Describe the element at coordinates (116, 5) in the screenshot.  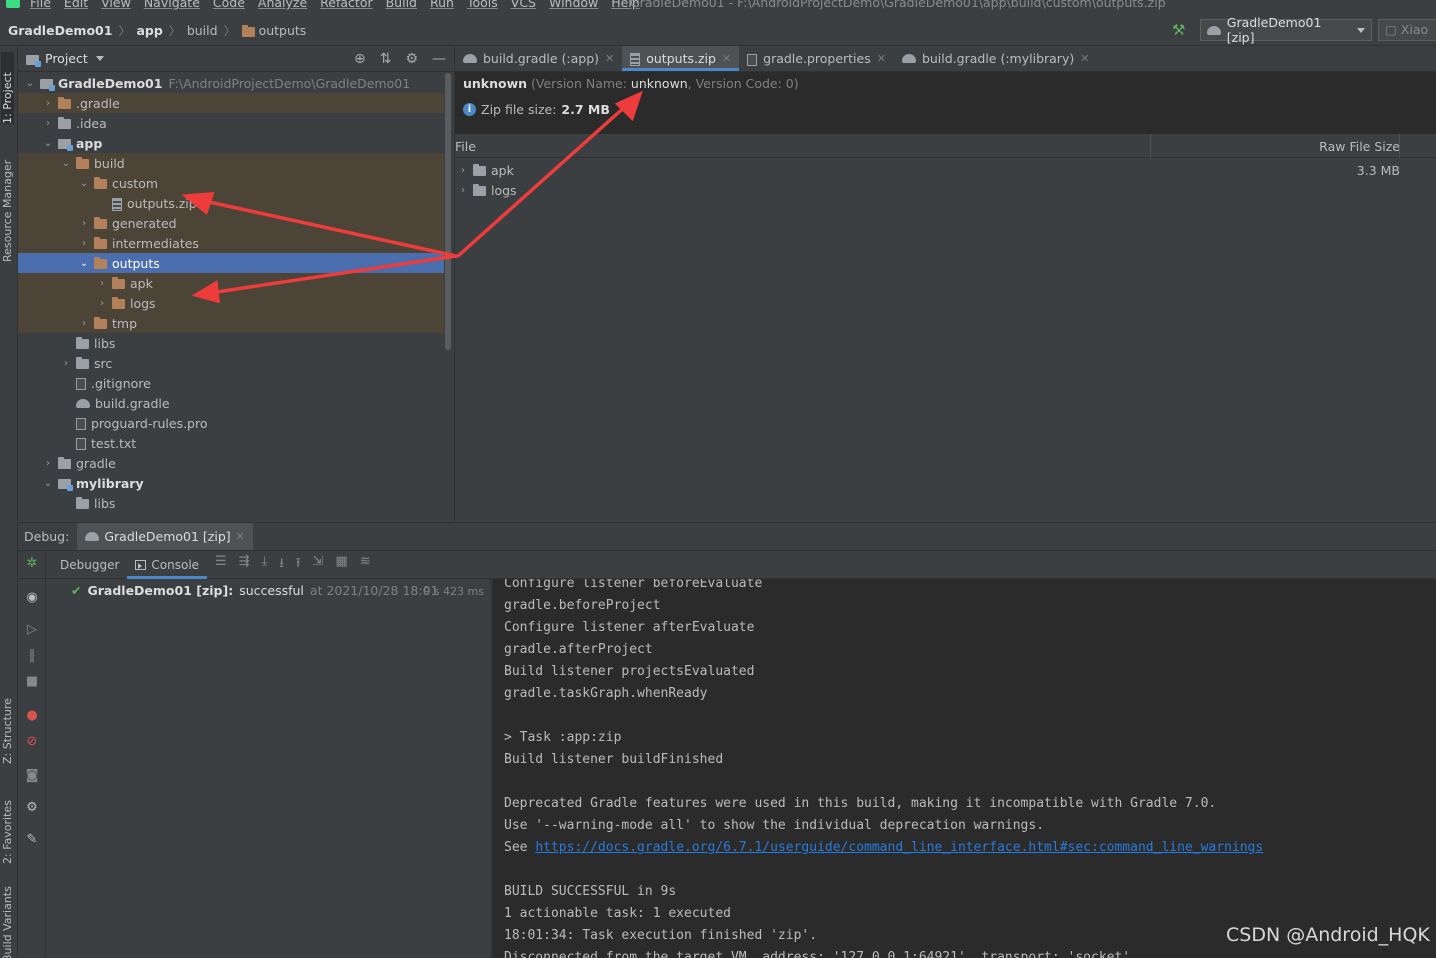
I see `menu-view: View` at that location.